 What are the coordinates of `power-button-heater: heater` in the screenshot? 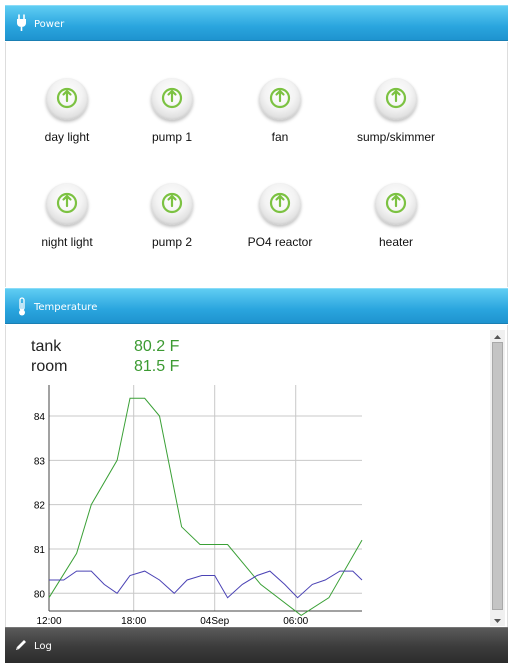 It's located at (396, 223).